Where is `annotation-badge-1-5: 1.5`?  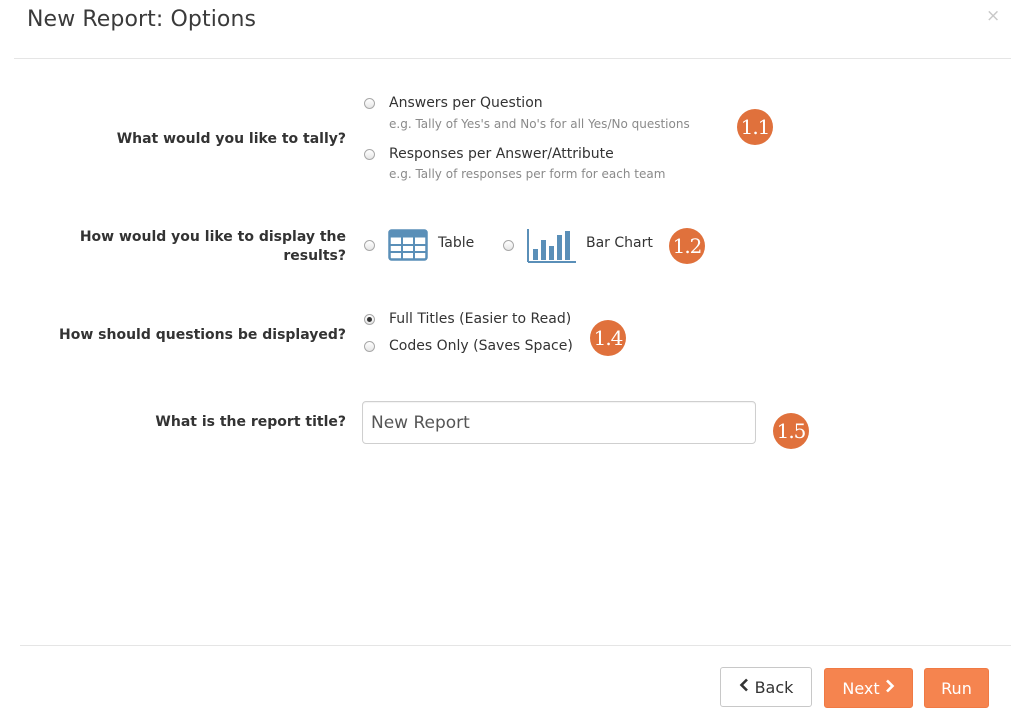 annotation-badge-1-5: 1.5 is located at coordinates (791, 431).